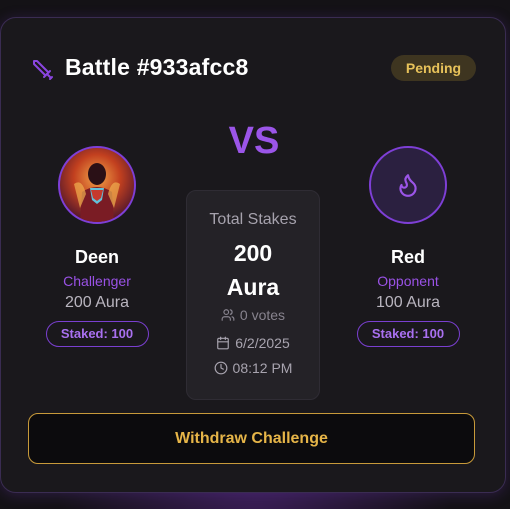  Describe the element at coordinates (254, 141) in the screenshot. I see `vs-label: VS` at that location.